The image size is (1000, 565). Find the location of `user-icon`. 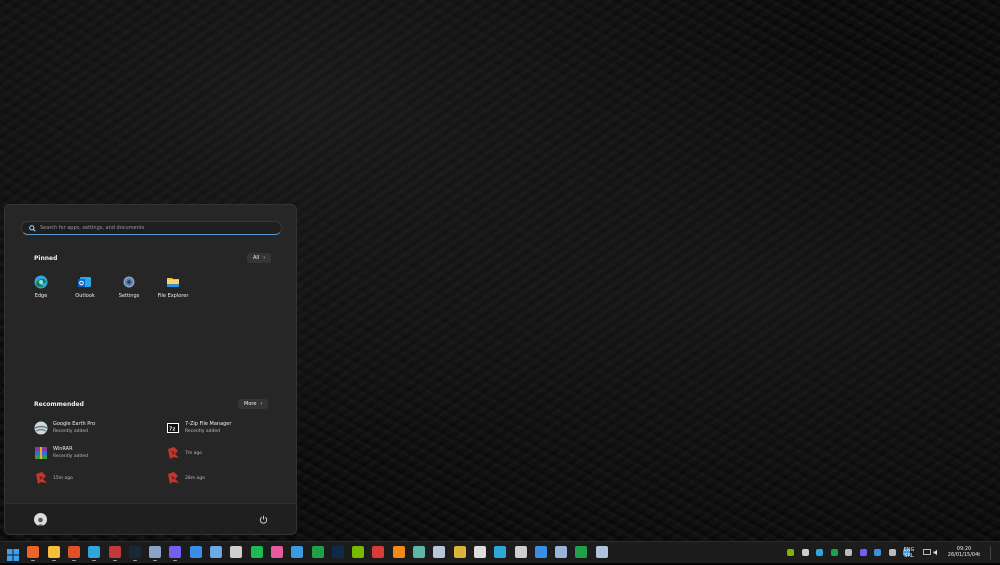

user-icon is located at coordinates (40, 521).